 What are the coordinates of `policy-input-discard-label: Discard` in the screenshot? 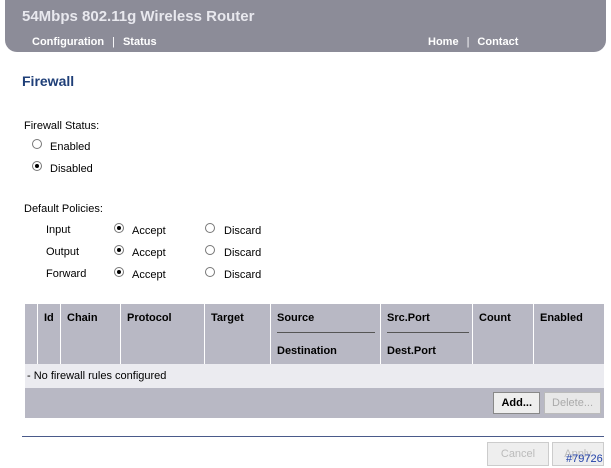 It's located at (243, 231).